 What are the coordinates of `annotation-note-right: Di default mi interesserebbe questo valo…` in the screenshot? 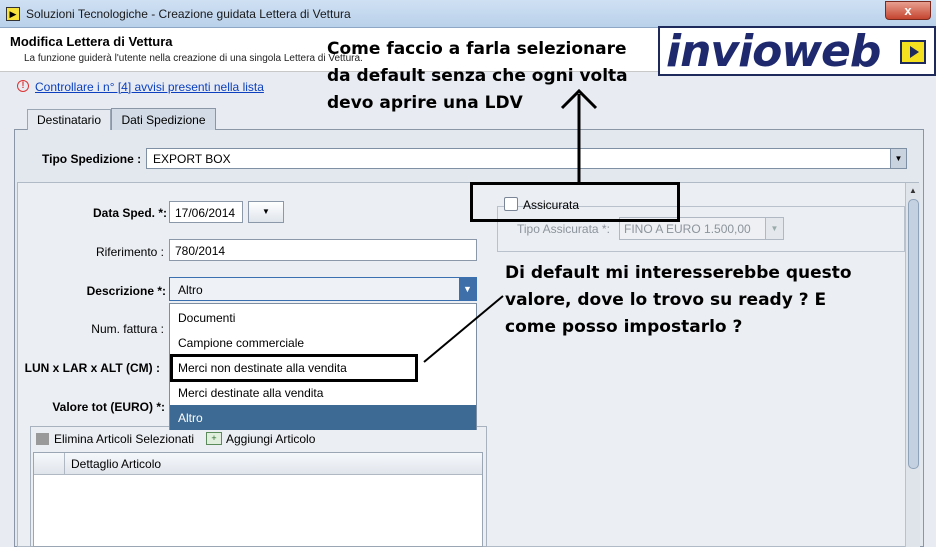 It's located at (678, 300).